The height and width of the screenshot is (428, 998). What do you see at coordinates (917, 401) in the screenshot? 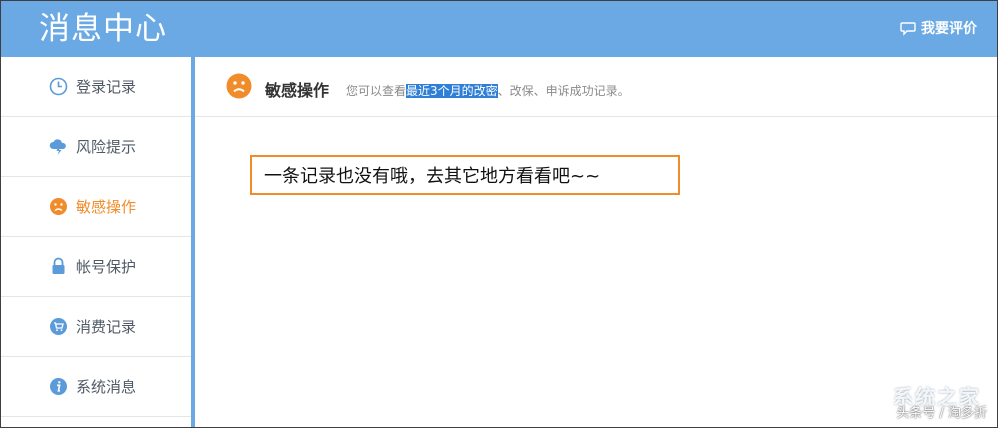
I see `watermark: 系统之家 头条号 / 淘多折` at bounding box center [917, 401].